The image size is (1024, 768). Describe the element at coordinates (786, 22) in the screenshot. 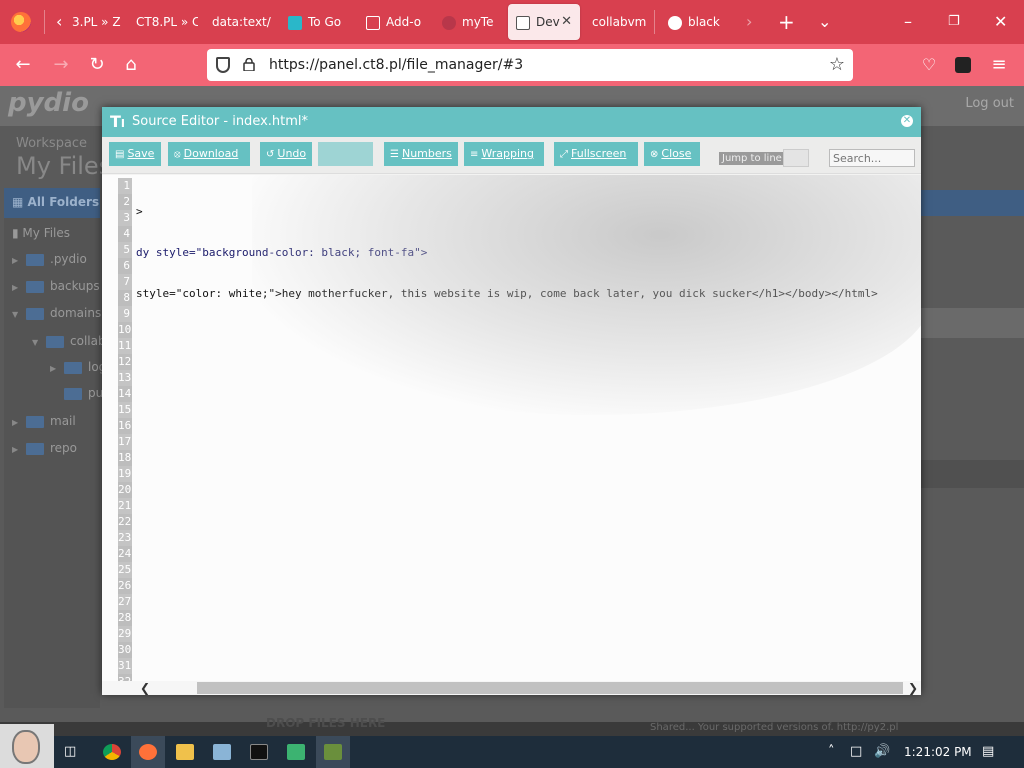

I see `new-tab-icon: +` at that location.